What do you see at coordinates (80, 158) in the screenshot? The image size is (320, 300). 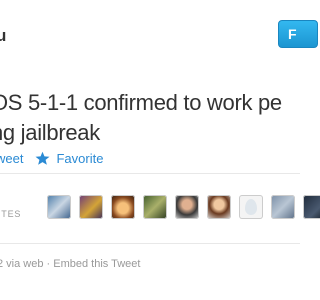 I see `favorite-label: Favorite` at bounding box center [80, 158].